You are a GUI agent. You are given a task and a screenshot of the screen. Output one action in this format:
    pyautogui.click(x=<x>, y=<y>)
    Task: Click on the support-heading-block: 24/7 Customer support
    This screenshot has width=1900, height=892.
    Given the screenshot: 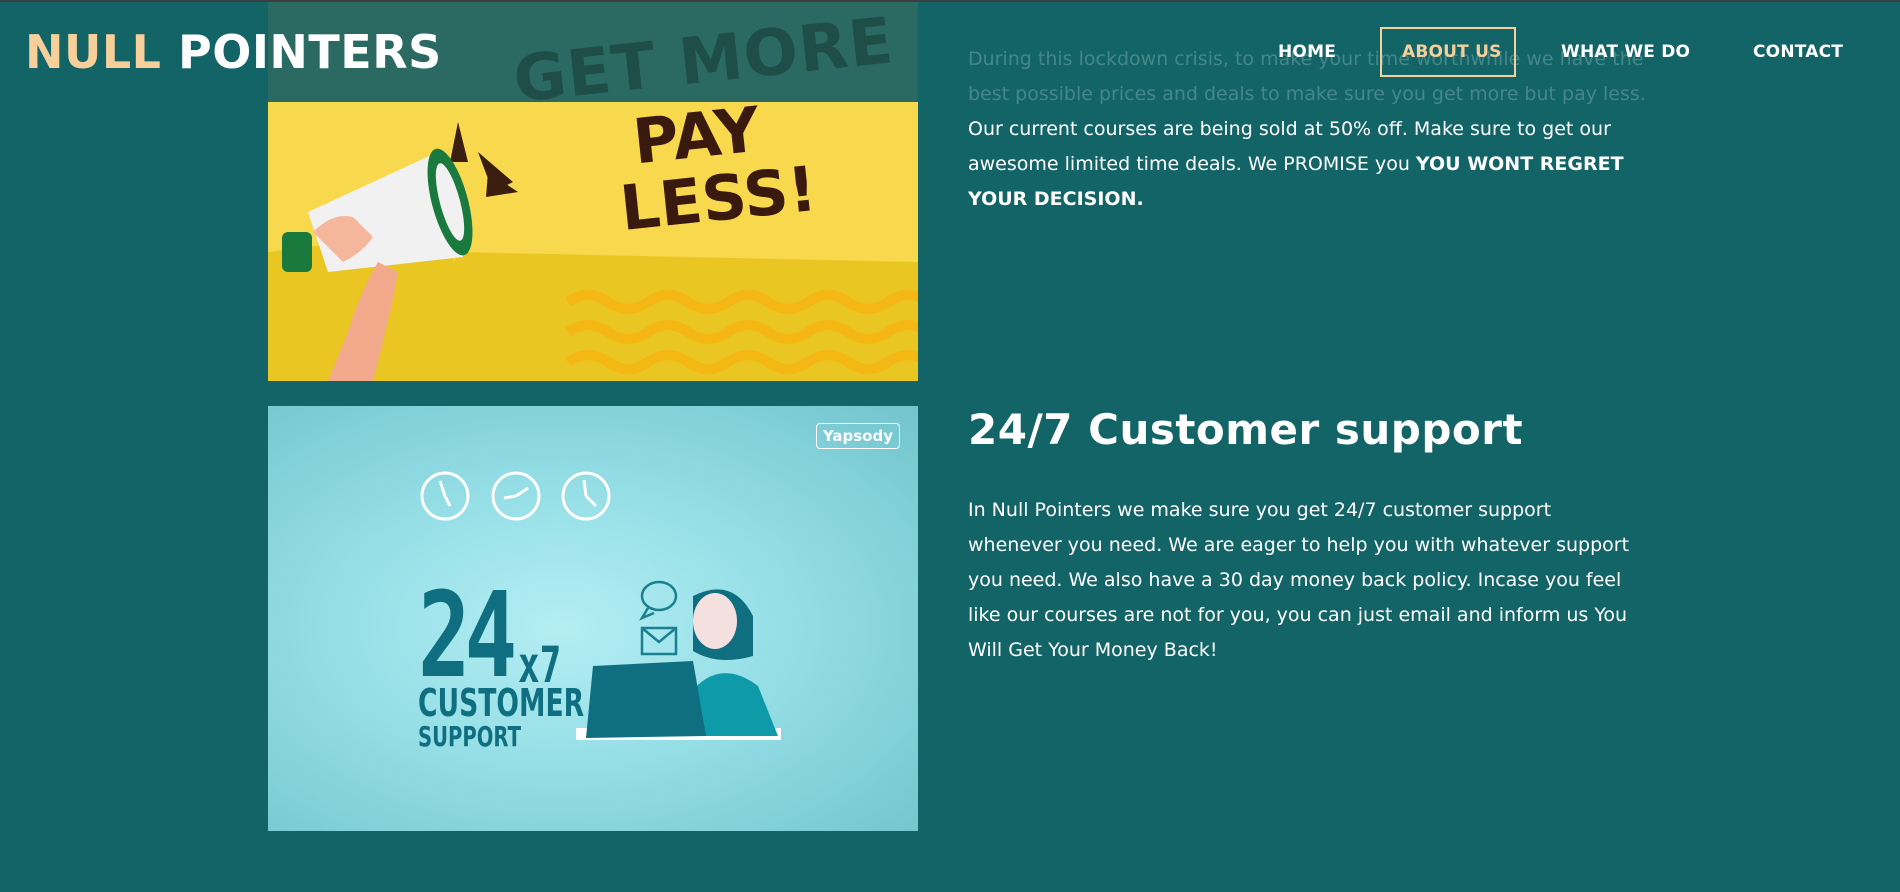 What is the action you would take?
    pyautogui.click(x=1308, y=430)
    